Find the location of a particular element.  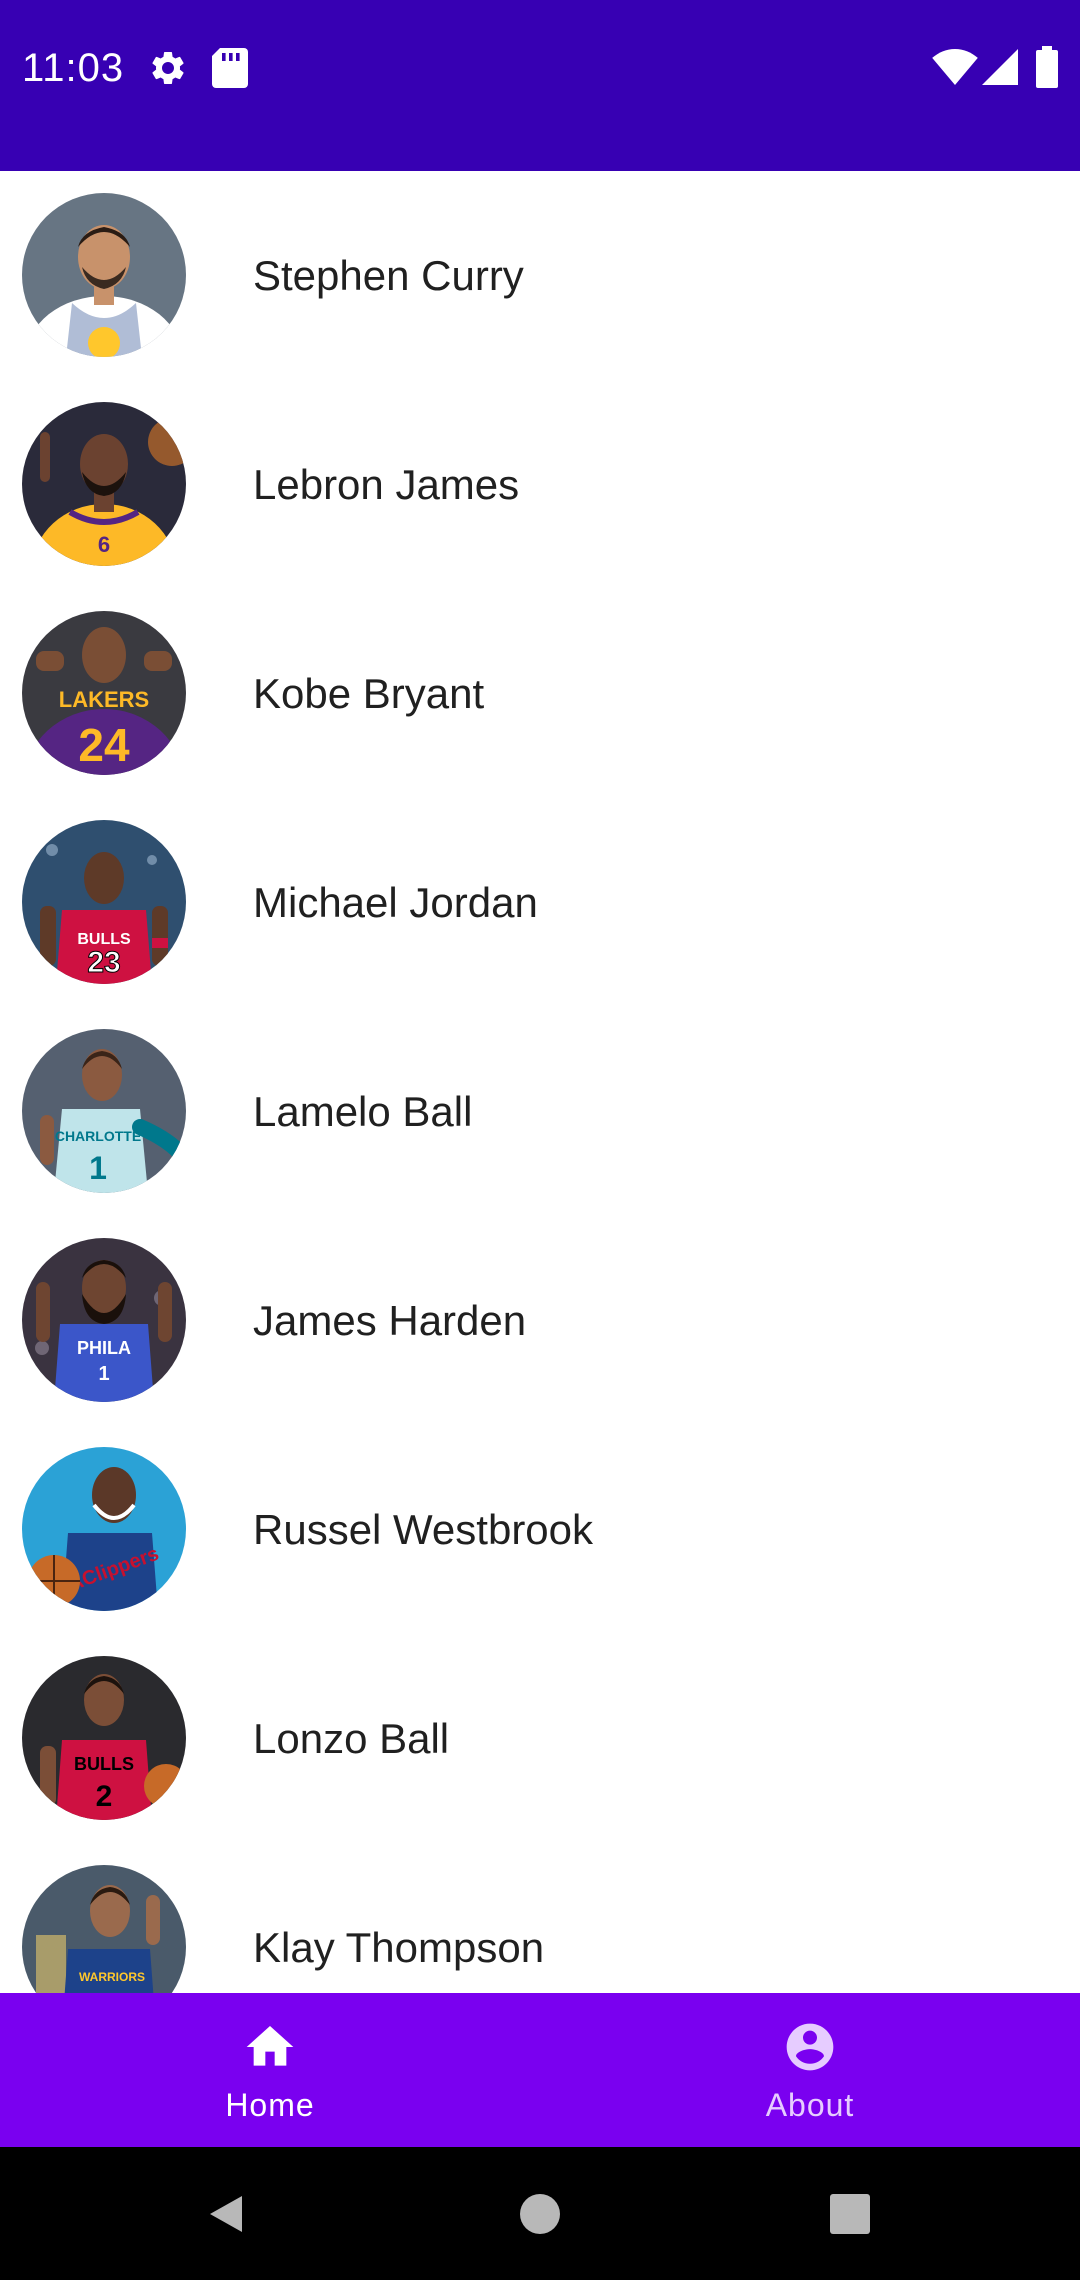

player-avatar: WARRIORS 11 is located at coordinates (104, 1929).